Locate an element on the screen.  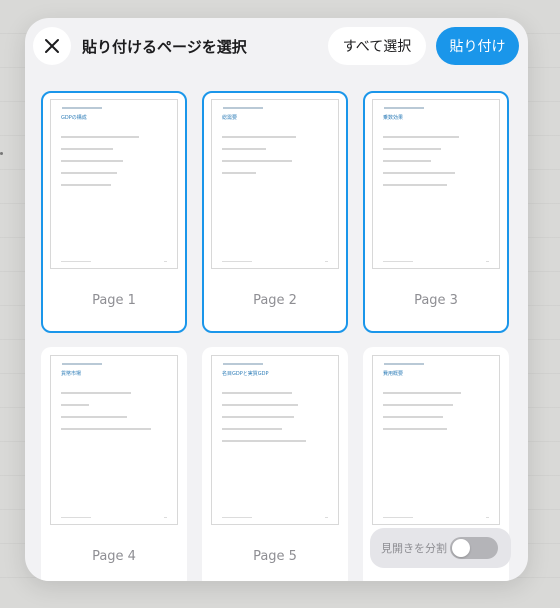
background-mark is located at coordinates (1, 153).